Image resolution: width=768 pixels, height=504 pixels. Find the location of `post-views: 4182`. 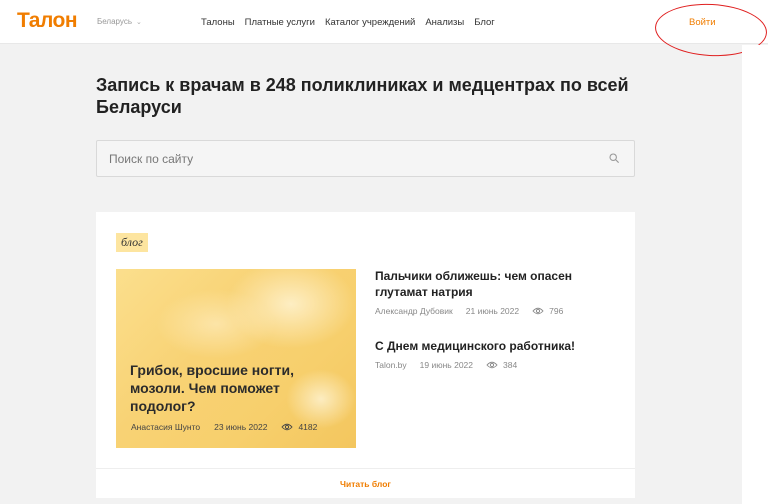

post-views: 4182 is located at coordinates (299, 427).